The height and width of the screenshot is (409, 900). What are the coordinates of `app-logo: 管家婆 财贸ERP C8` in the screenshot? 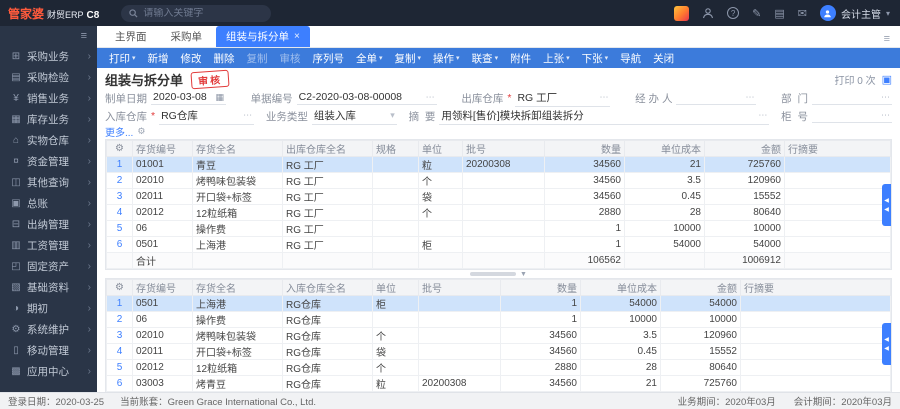 It's located at (53, 13).